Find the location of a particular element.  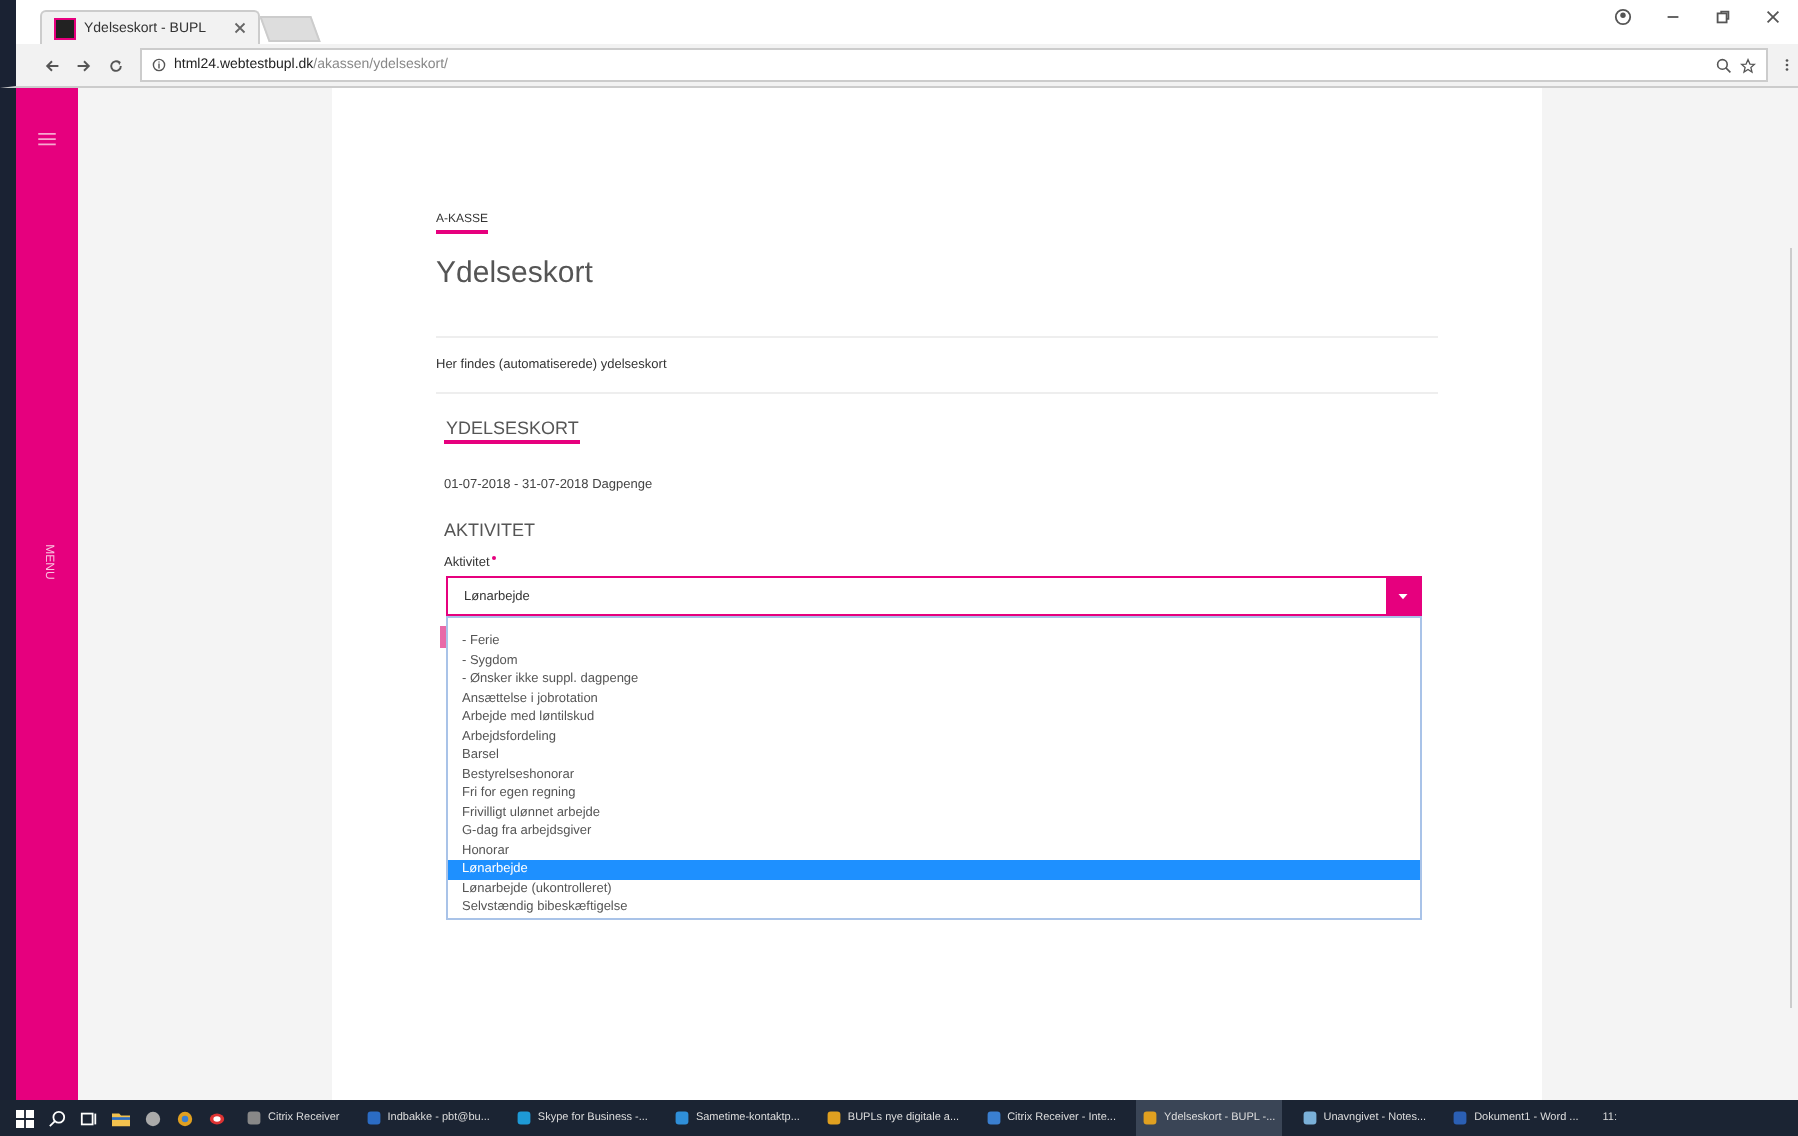

task-view-icon is located at coordinates (89, 1118).